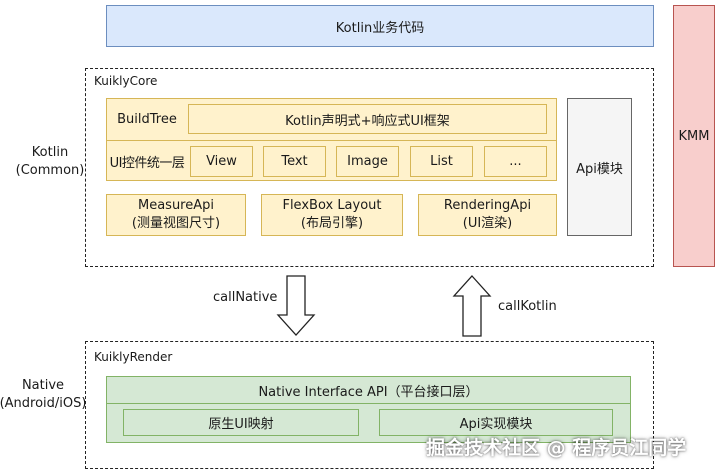  What do you see at coordinates (296, 306) in the screenshot?
I see `call-native-down-arrow` at bounding box center [296, 306].